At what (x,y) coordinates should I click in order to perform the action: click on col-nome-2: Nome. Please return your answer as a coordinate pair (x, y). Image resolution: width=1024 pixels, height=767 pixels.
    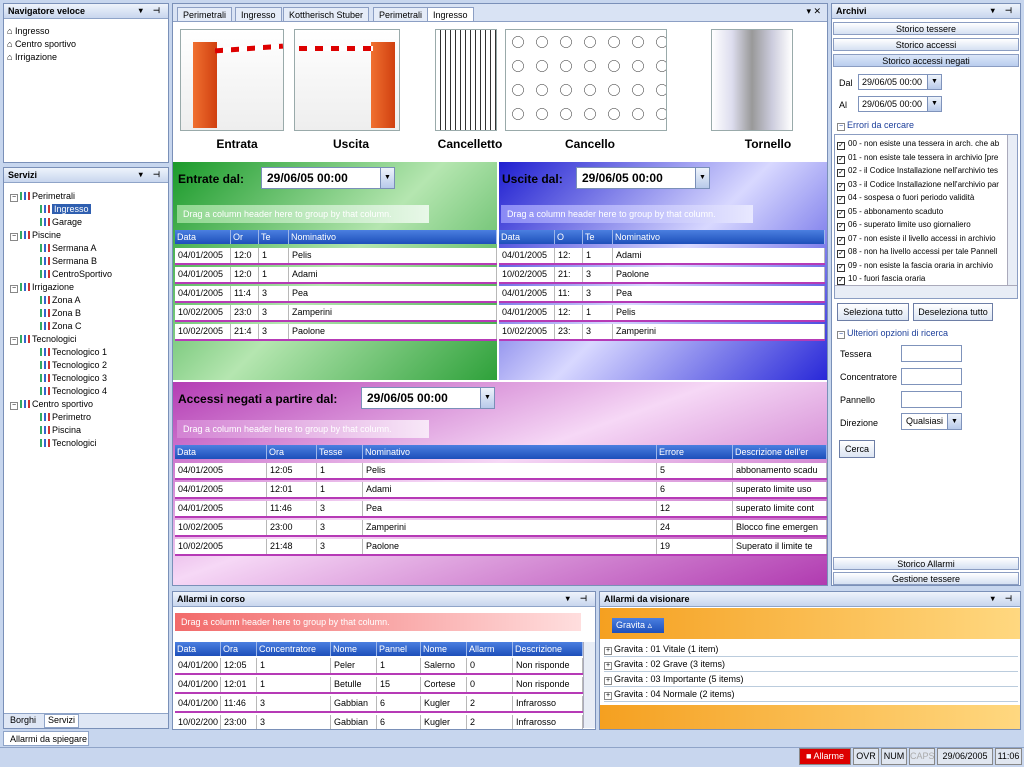
    Looking at the image, I should click on (444, 649).